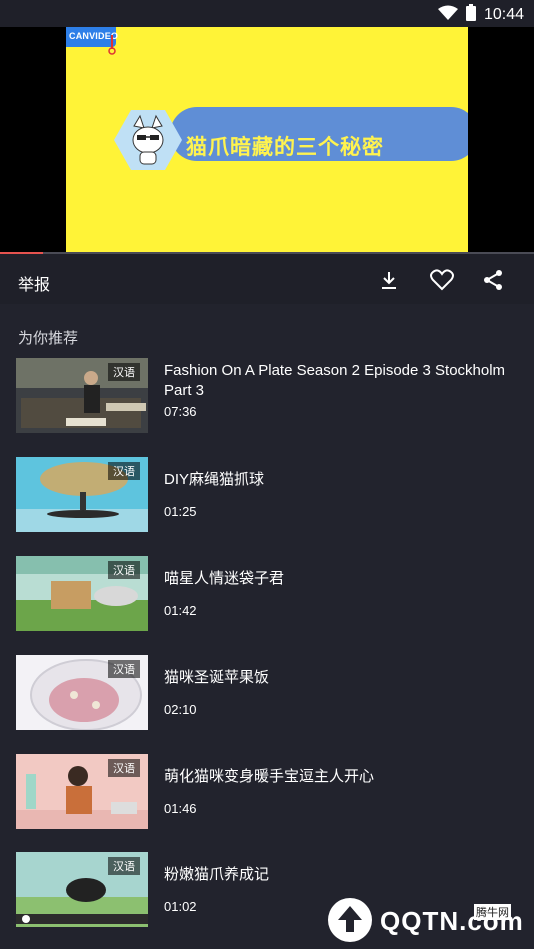  What do you see at coordinates (267, 279) in the screenshot?
I see `action-bar: 举报` at bounding box center [267, 279].